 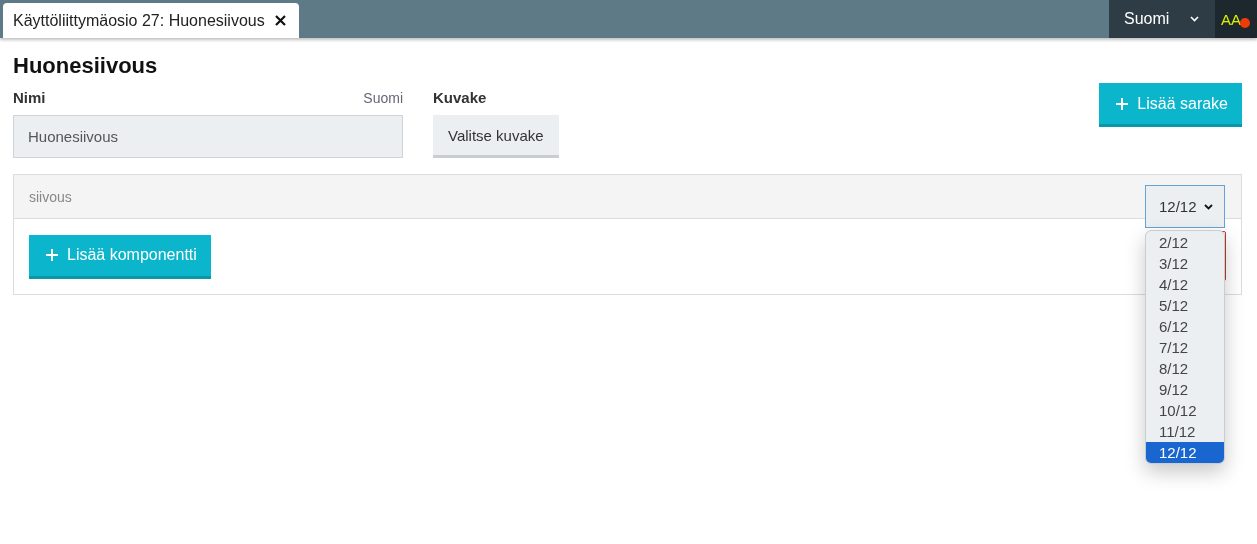 I want to click on choose-icon-button: Valitse kuvake, so click(x=496, y=137).